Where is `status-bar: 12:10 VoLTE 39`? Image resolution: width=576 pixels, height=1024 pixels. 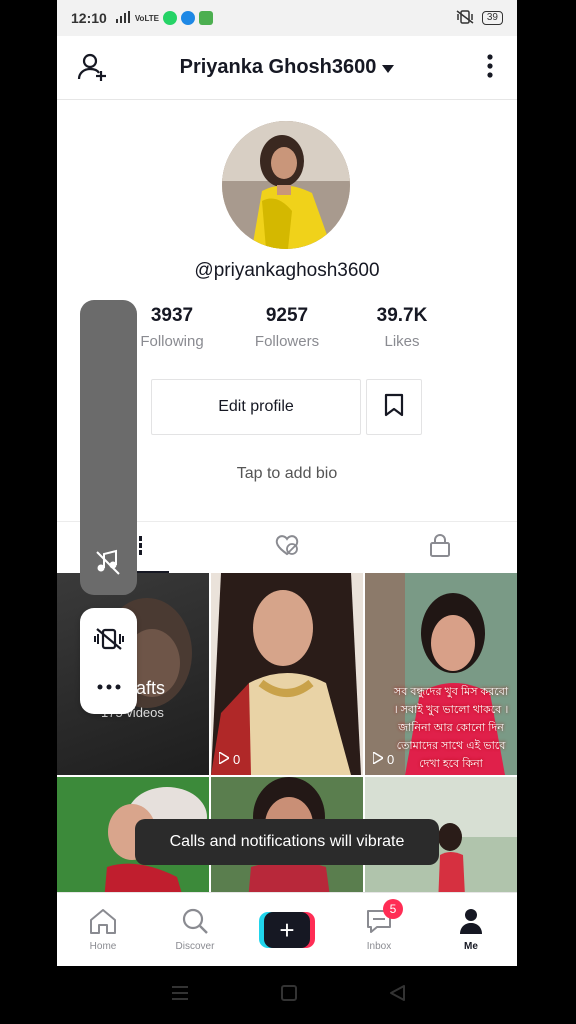
status-bar: 12:10 VoLTE 39 is located at coordinates (287, 18).